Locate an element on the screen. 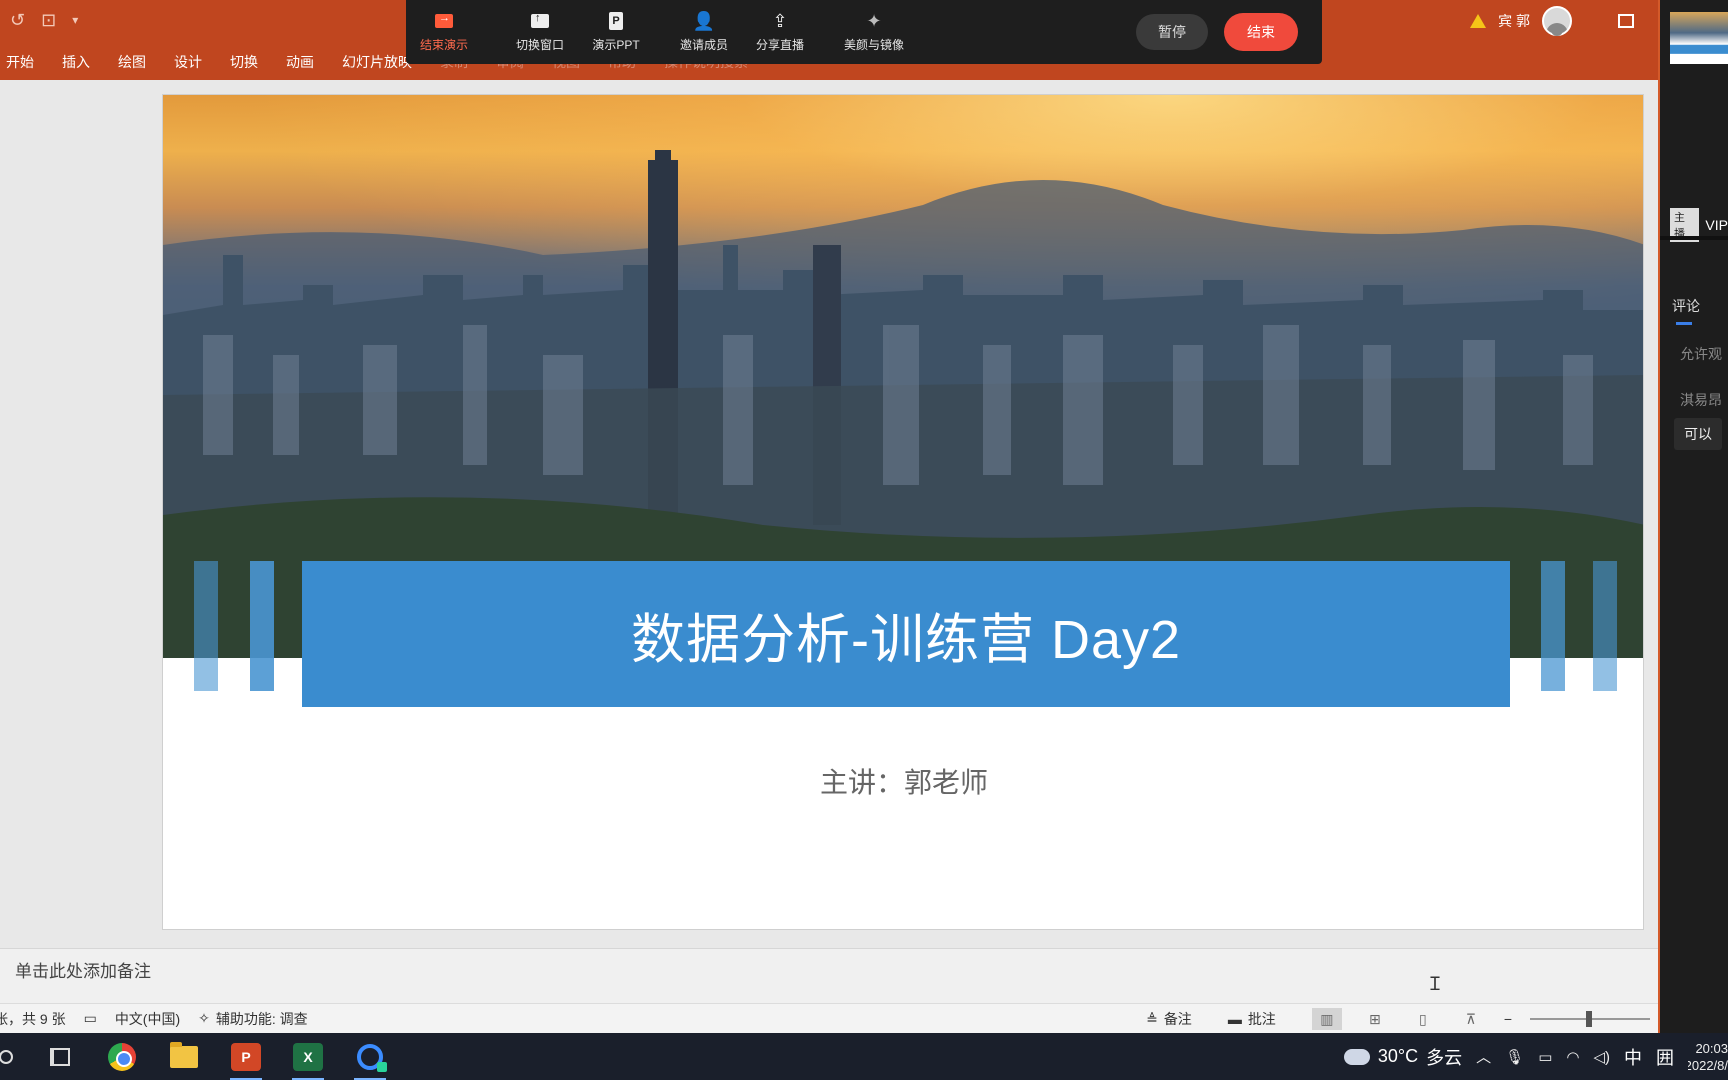 The image size is (1728, 1080). task-view-button is located at coordinates (60, 1057).